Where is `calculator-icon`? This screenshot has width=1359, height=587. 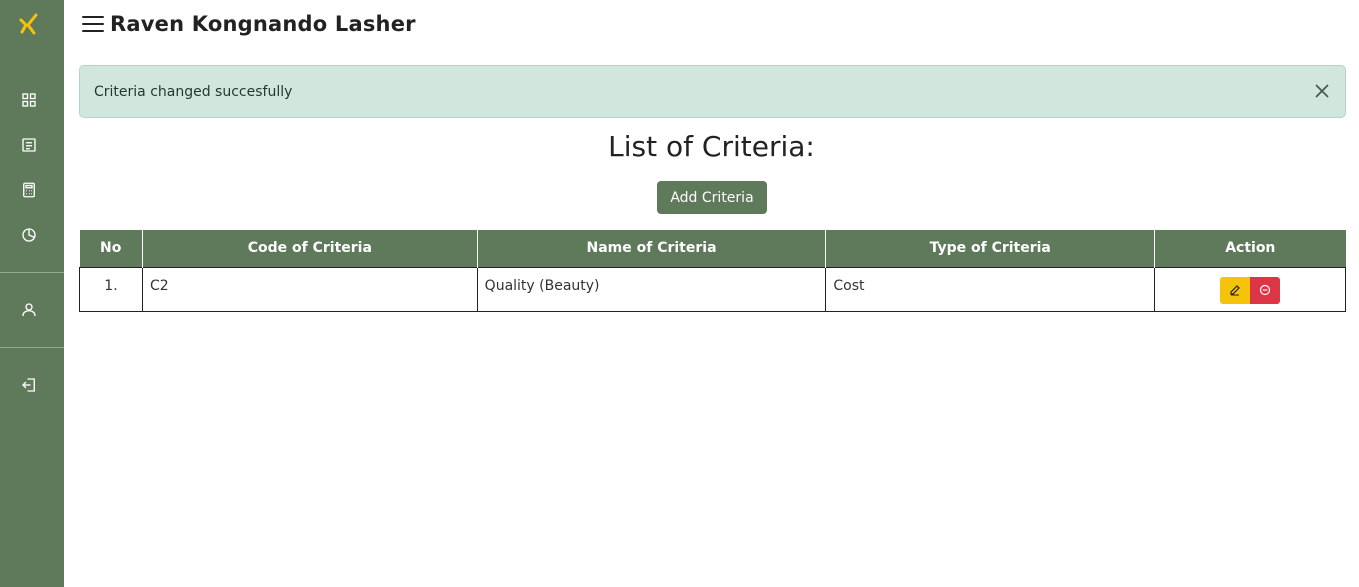
calculator-icon is located at coordinates (29, 190).